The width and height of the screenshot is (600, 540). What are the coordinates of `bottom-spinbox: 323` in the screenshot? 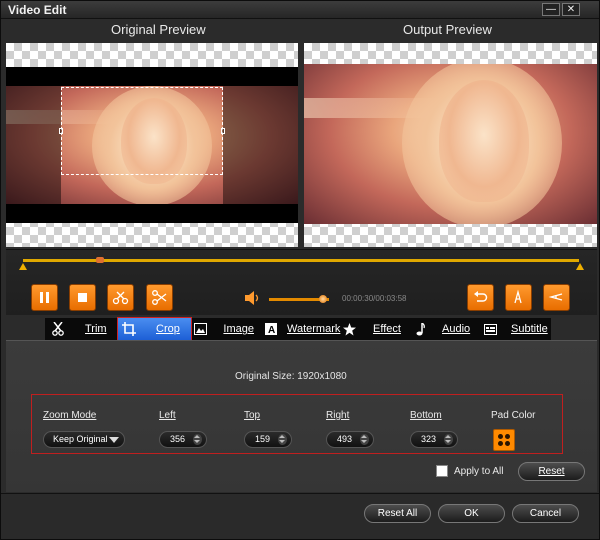 It's located at (434, 439).